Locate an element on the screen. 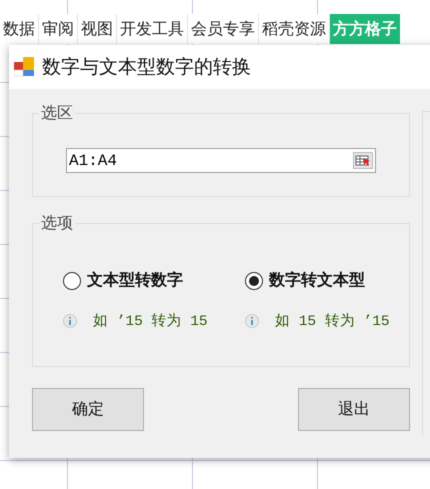 The height and width of the screenshot is (489, 430). ribbon-tab: 开发工具 is located at coordinates (152, 29).